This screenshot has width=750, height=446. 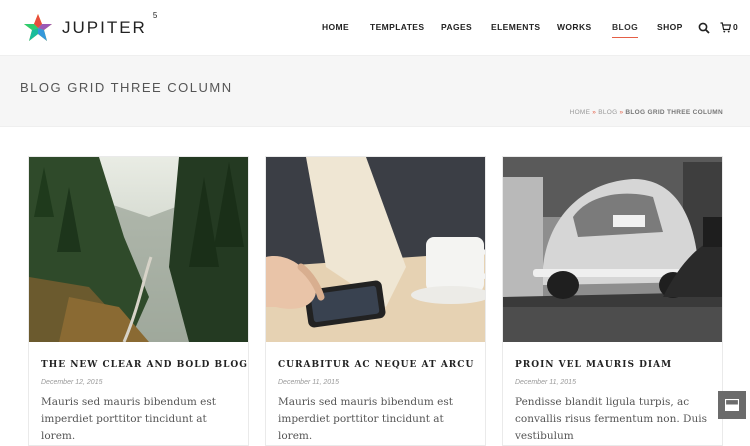 I want to click on cart-button: 0, so click(x=729, y=28).